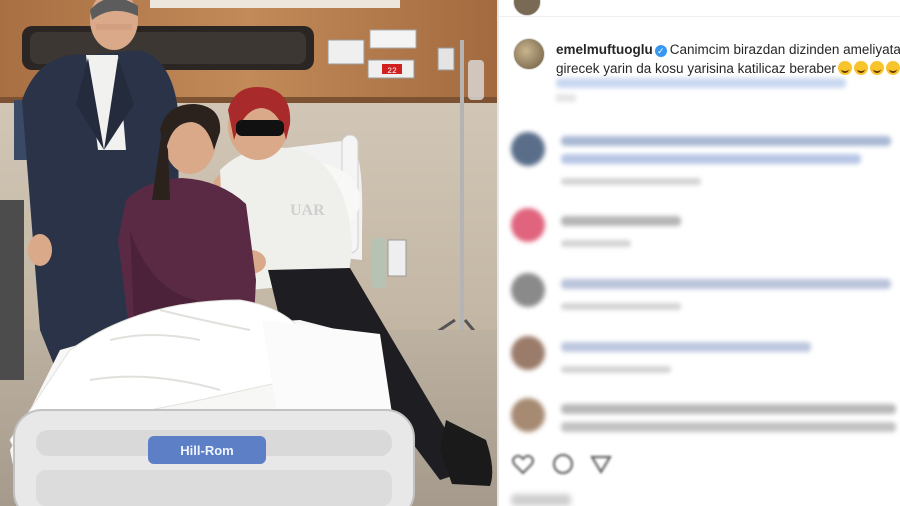  What do you see at coordinates (699, 8) in the screenshot?
I see `post-header` at bounding box center [699, 8].